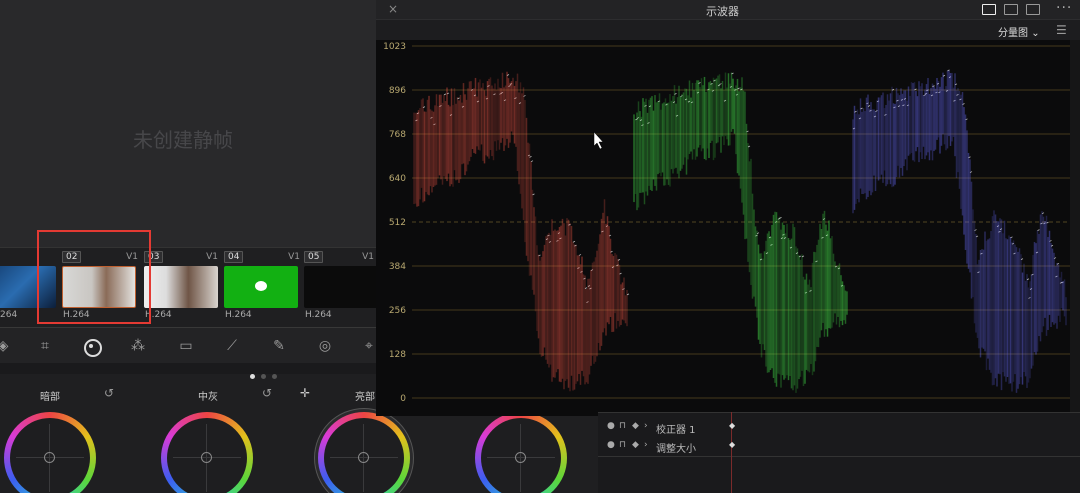  What do you see at coordinates (521, 231) in the screenshot?
I see `red-channel-trace` at bounding box center [521, 231].